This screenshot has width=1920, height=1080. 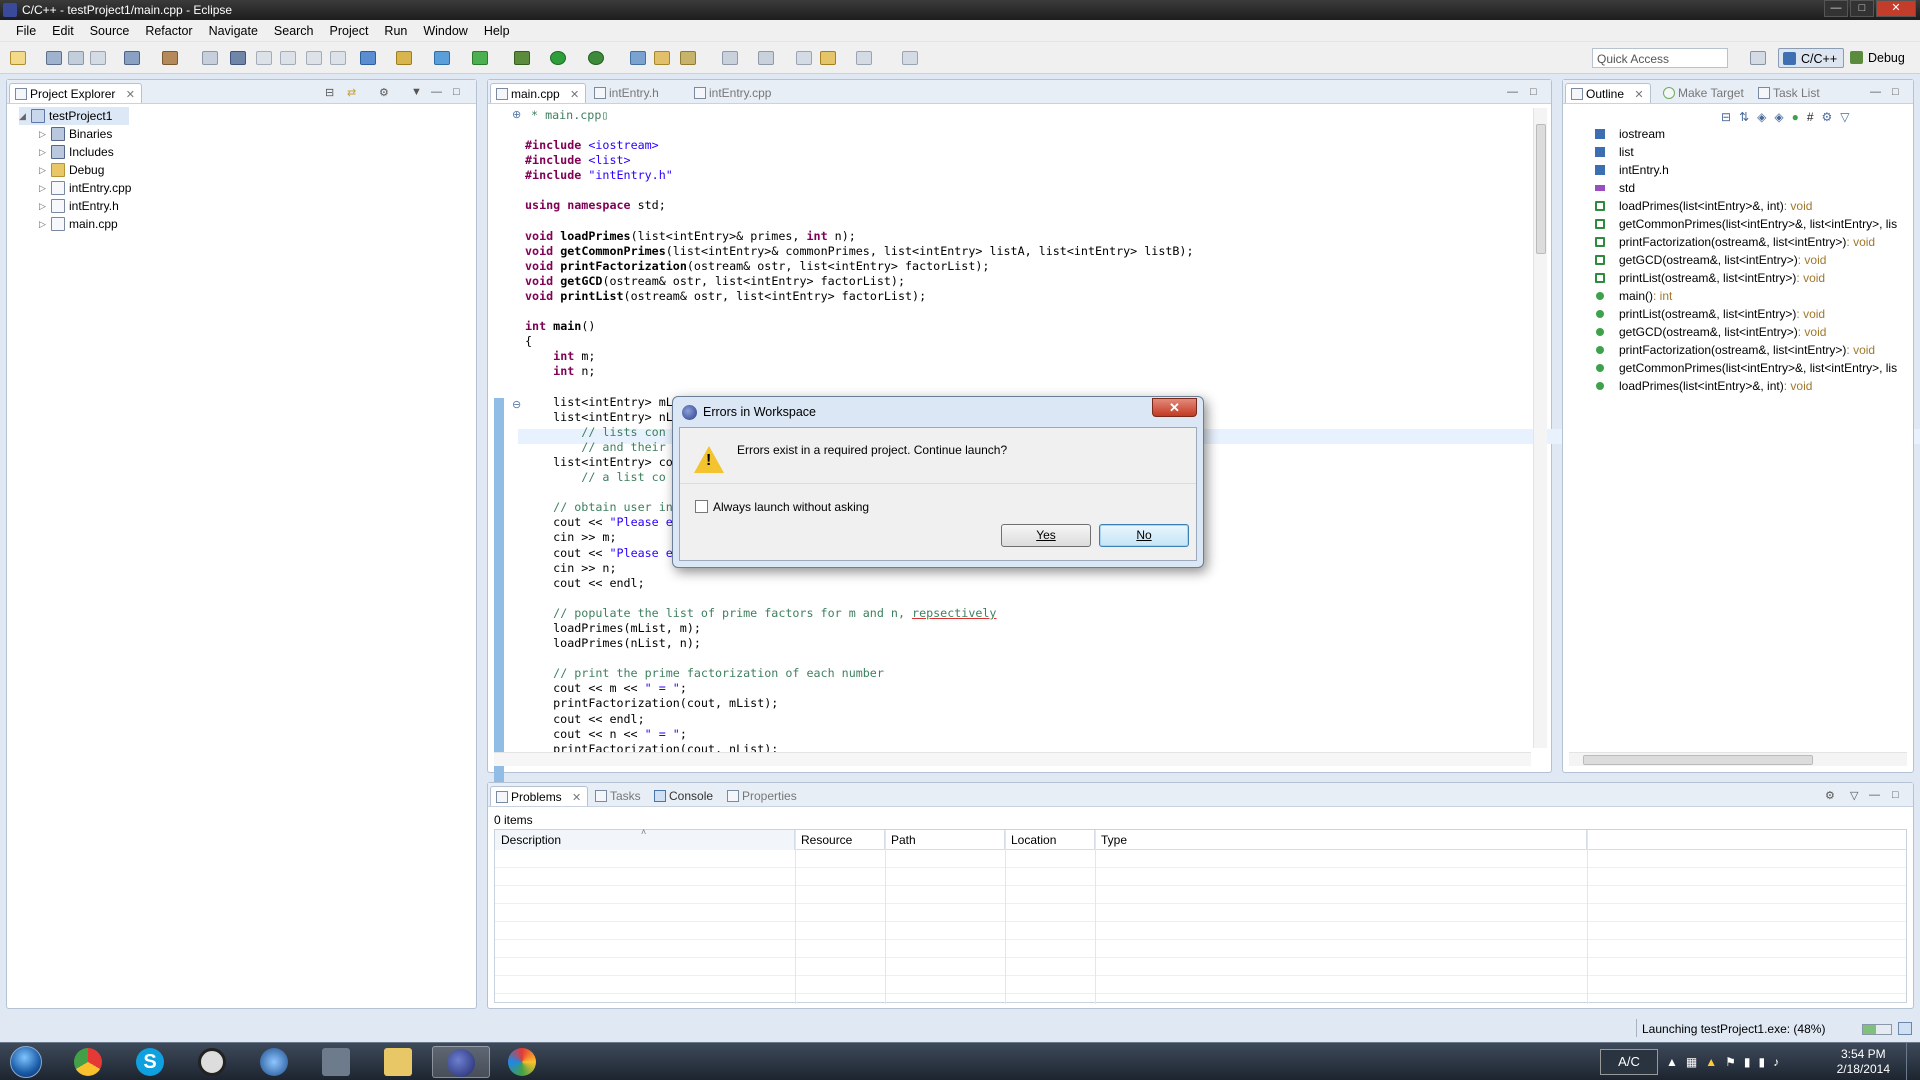 I want to click on tree-item-includes: ▷ Includes, so click(x=76, y=152).